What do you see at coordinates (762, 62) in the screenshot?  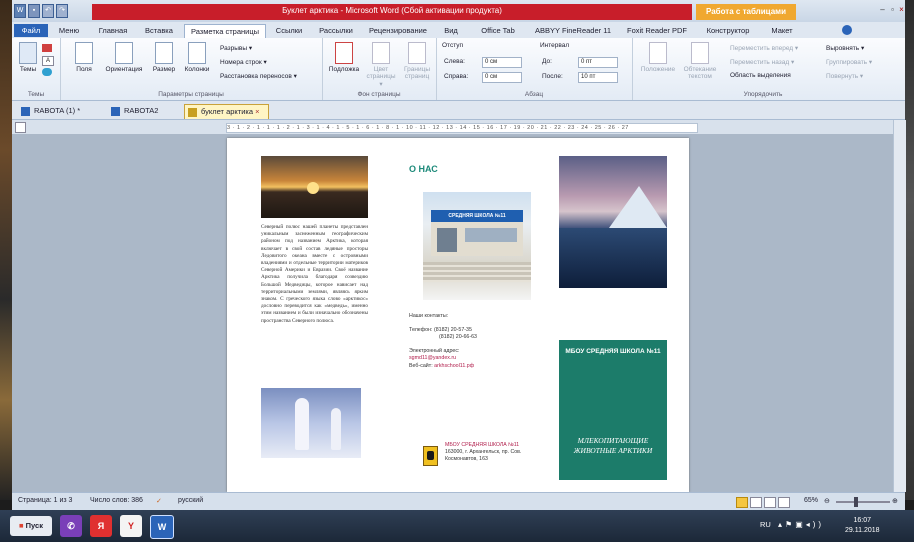 I see `send-backward-button: Переместить назад ▾` at bounding box center [762, 62].